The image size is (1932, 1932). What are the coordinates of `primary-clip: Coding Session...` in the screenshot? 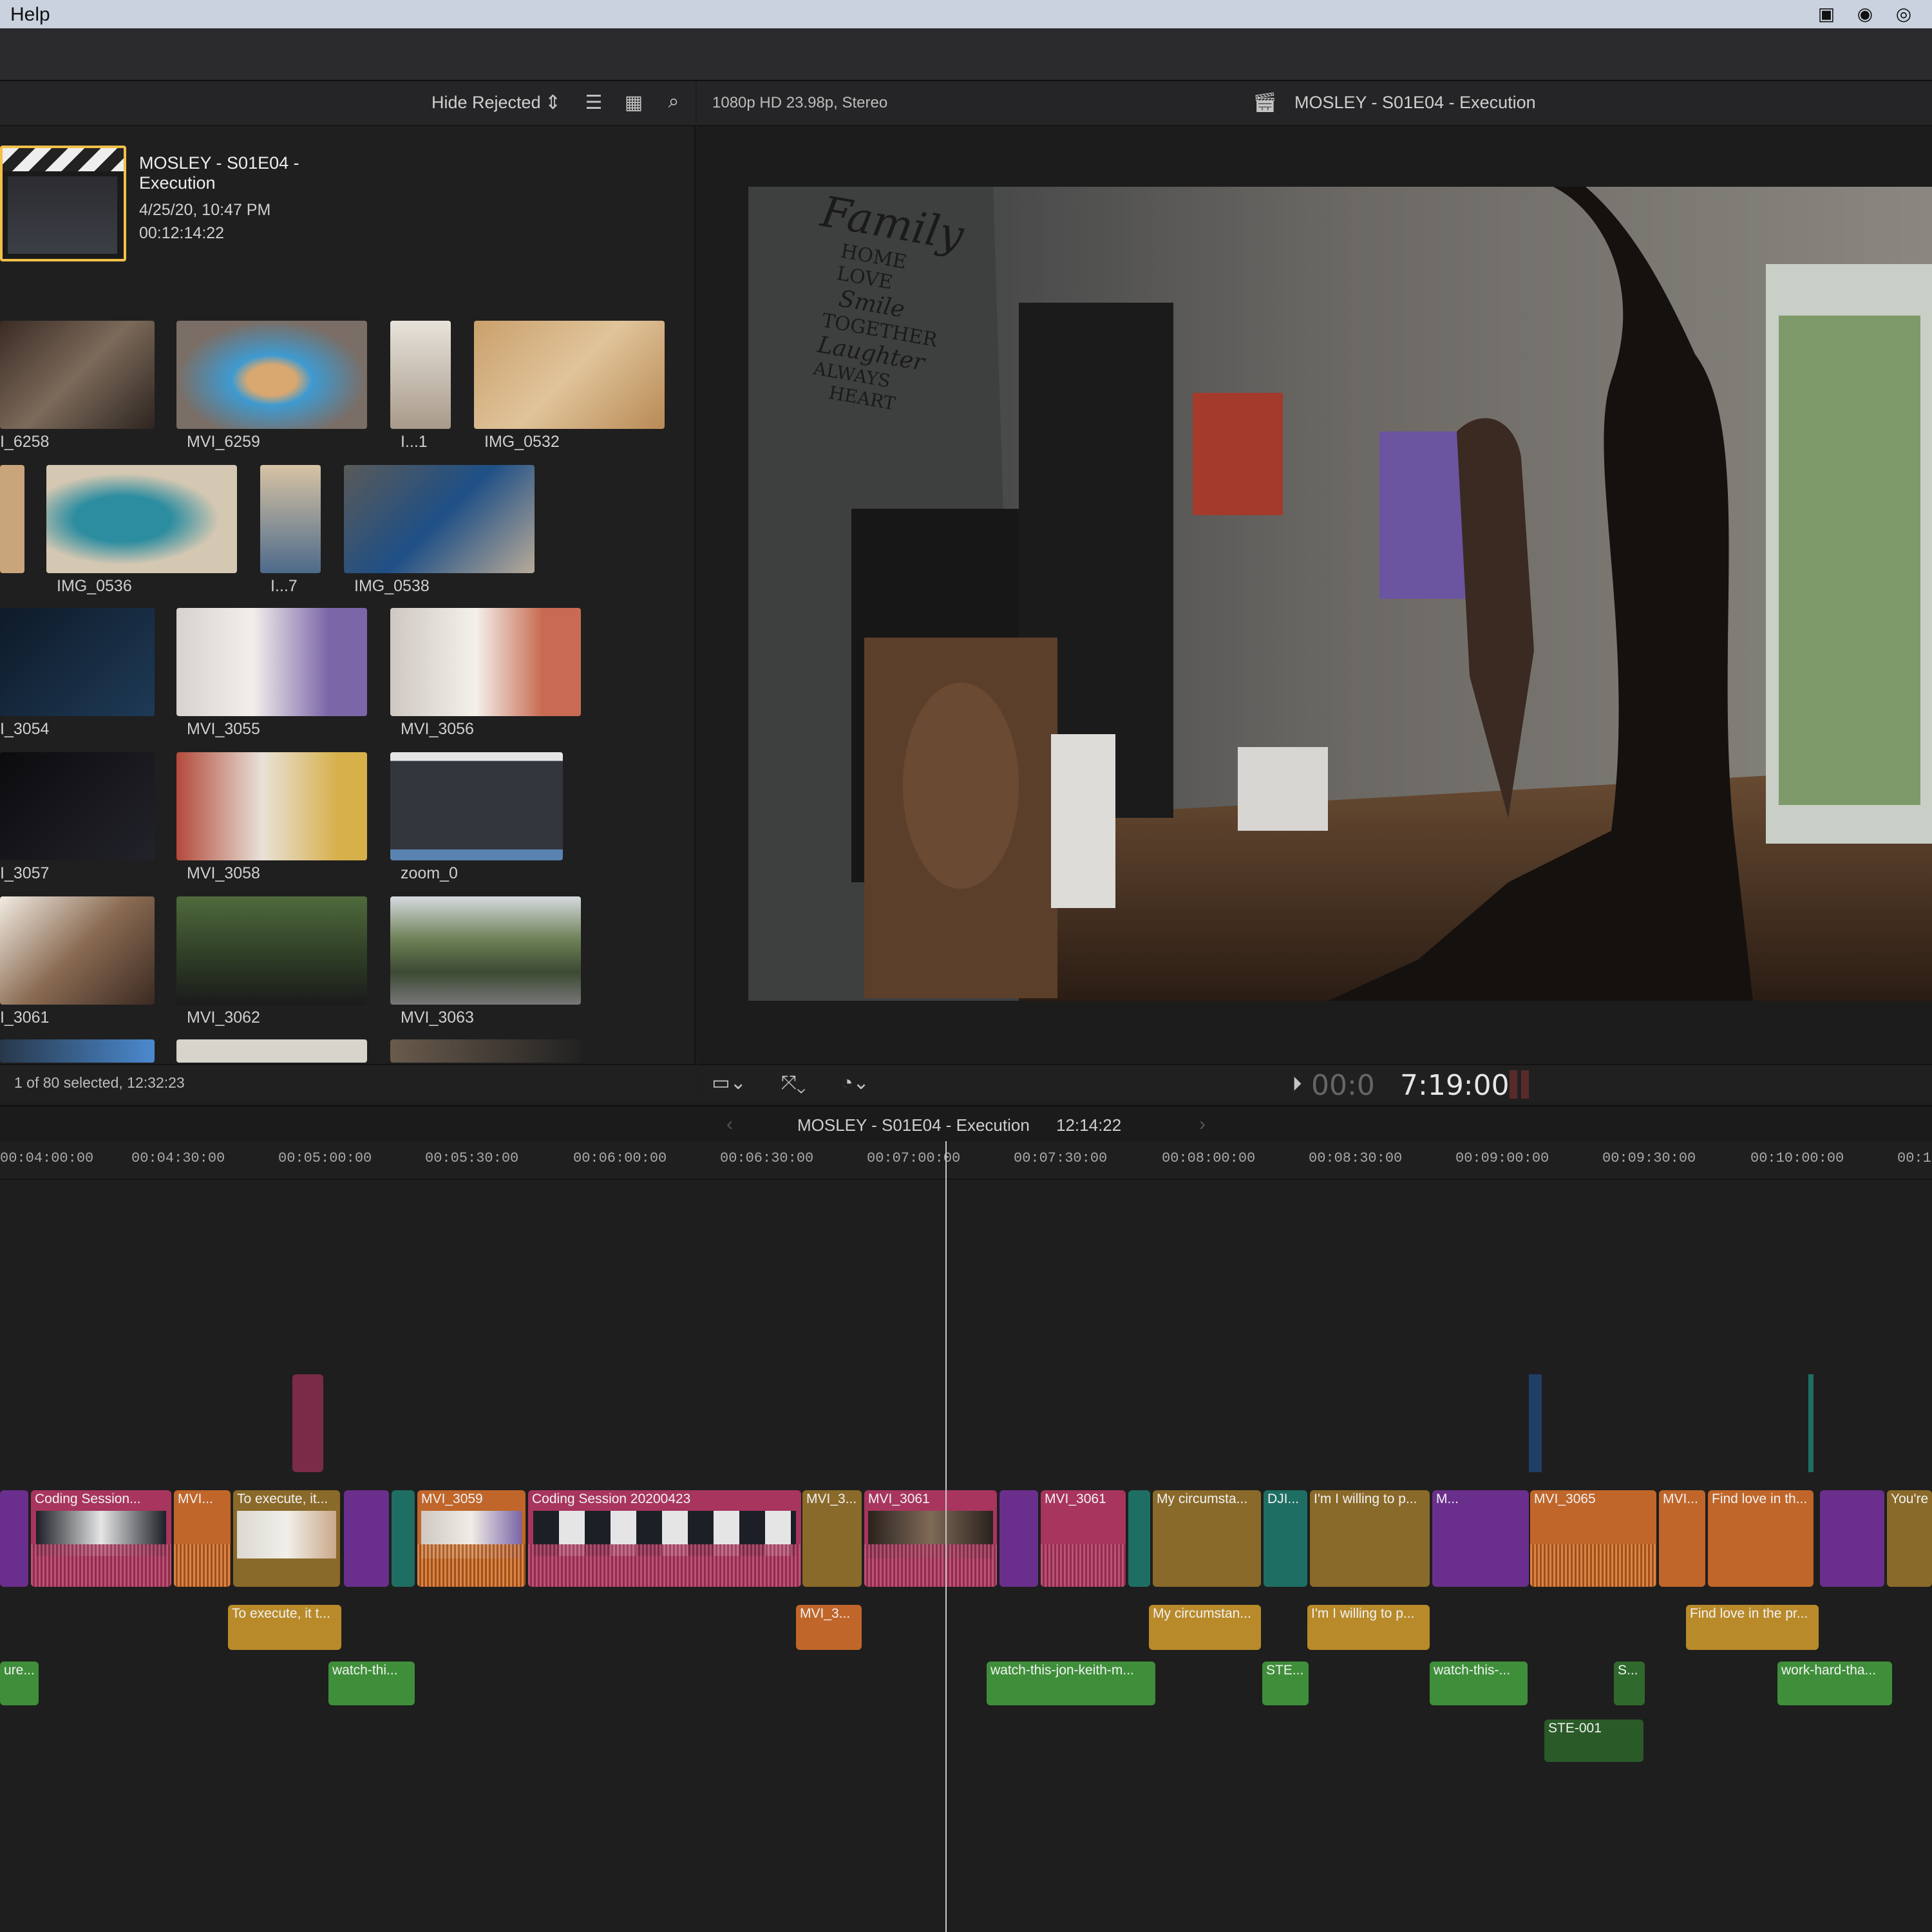 It's located at (101, 1539).